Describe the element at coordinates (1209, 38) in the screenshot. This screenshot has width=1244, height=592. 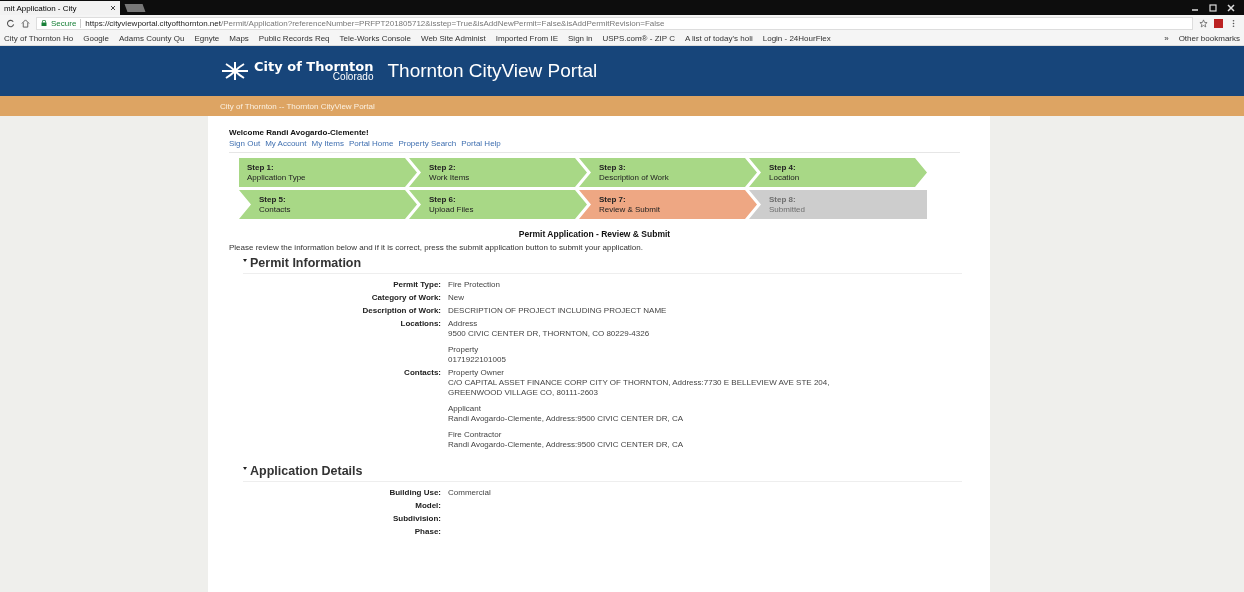
I see `bookmark-folder: Other bookmarks` at that location.